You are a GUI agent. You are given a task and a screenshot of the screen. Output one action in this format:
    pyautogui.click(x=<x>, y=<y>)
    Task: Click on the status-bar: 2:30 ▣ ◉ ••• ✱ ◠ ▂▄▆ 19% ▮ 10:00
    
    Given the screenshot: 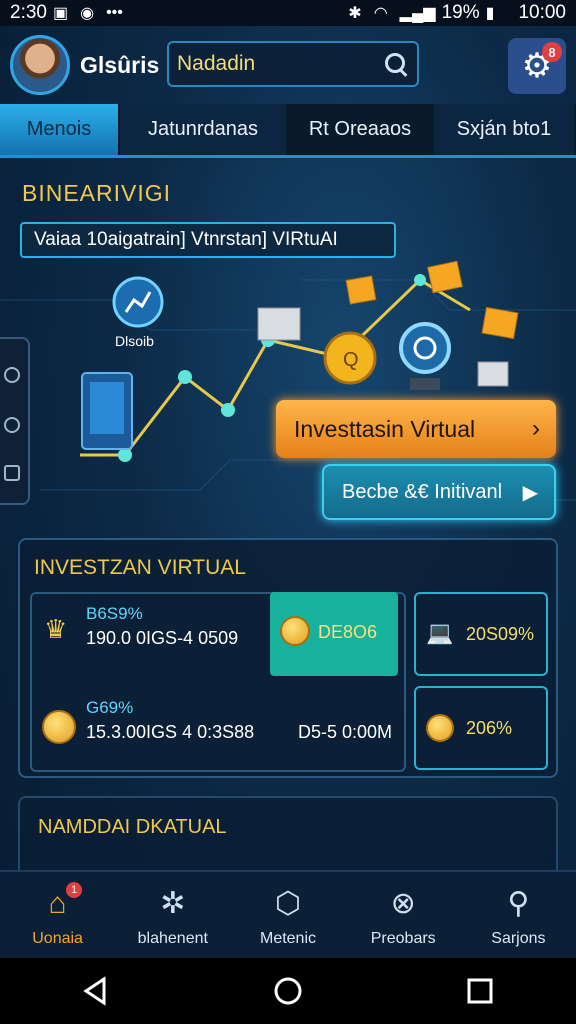 What is the action you would take?
    pyautogui.click(x=288, y=13)
    